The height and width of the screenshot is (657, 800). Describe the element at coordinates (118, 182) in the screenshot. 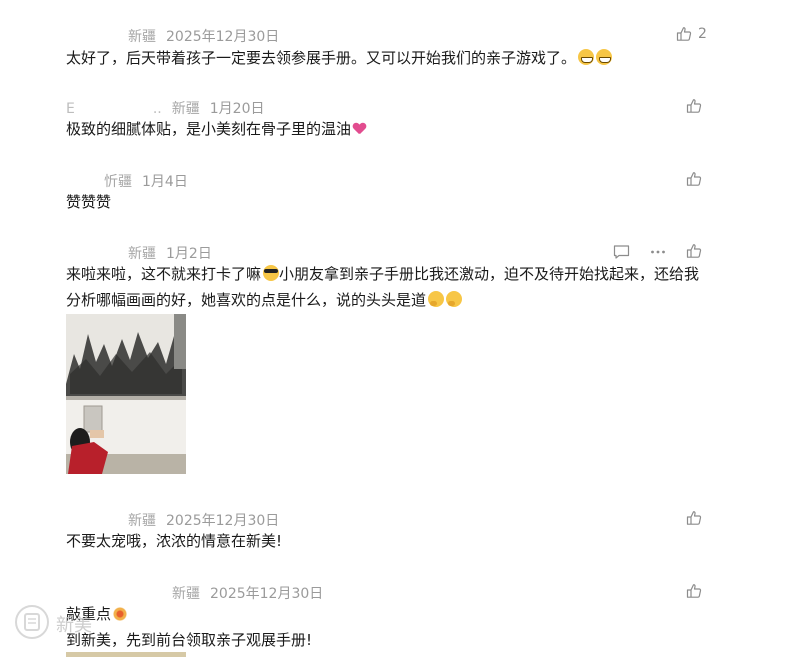

I see `comment-author: 忻疆` at that location.